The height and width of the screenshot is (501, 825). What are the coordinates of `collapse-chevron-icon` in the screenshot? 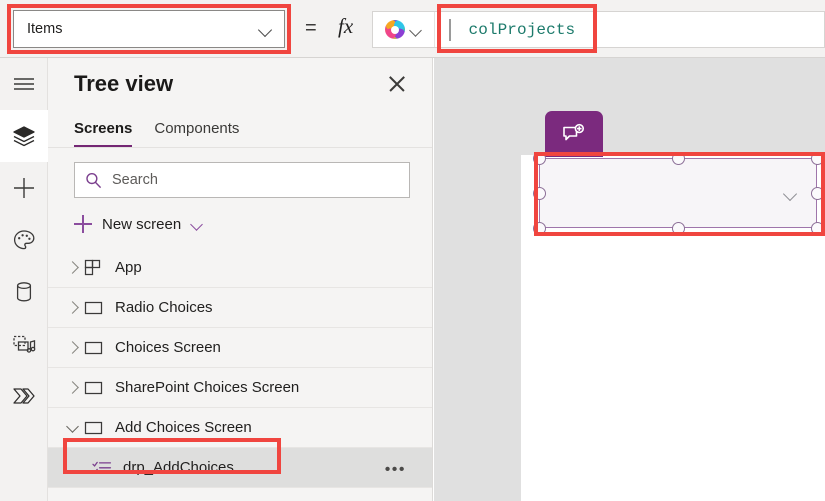 It's located at (73, 428).